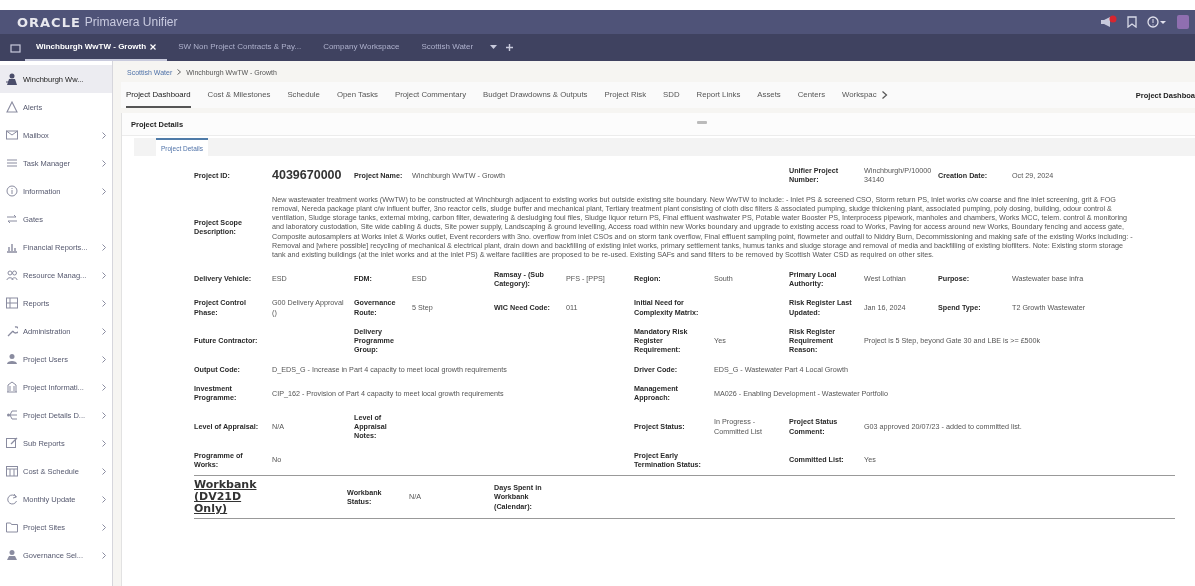 Image resolution: width=1195 pixels, height=586 pixels. Describe the element at coordinates (15, 47) in the screenshot. I see `home-icon` at that location.